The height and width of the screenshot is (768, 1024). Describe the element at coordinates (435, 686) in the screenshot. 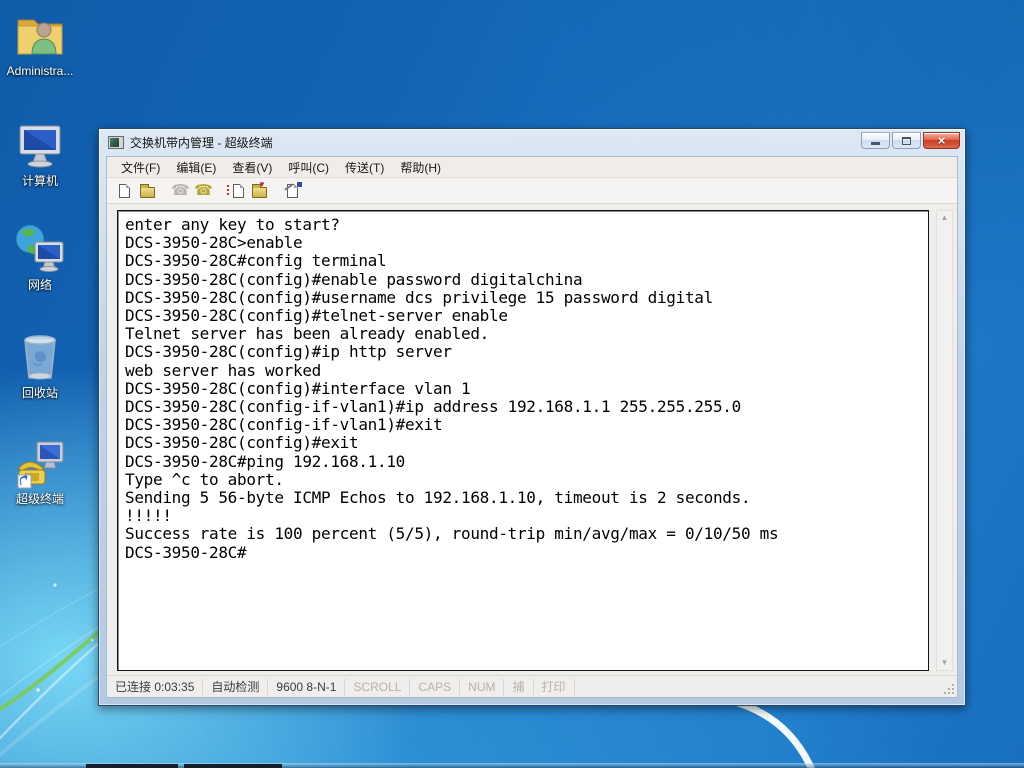

I see `status-caps: CAPS` at that location.